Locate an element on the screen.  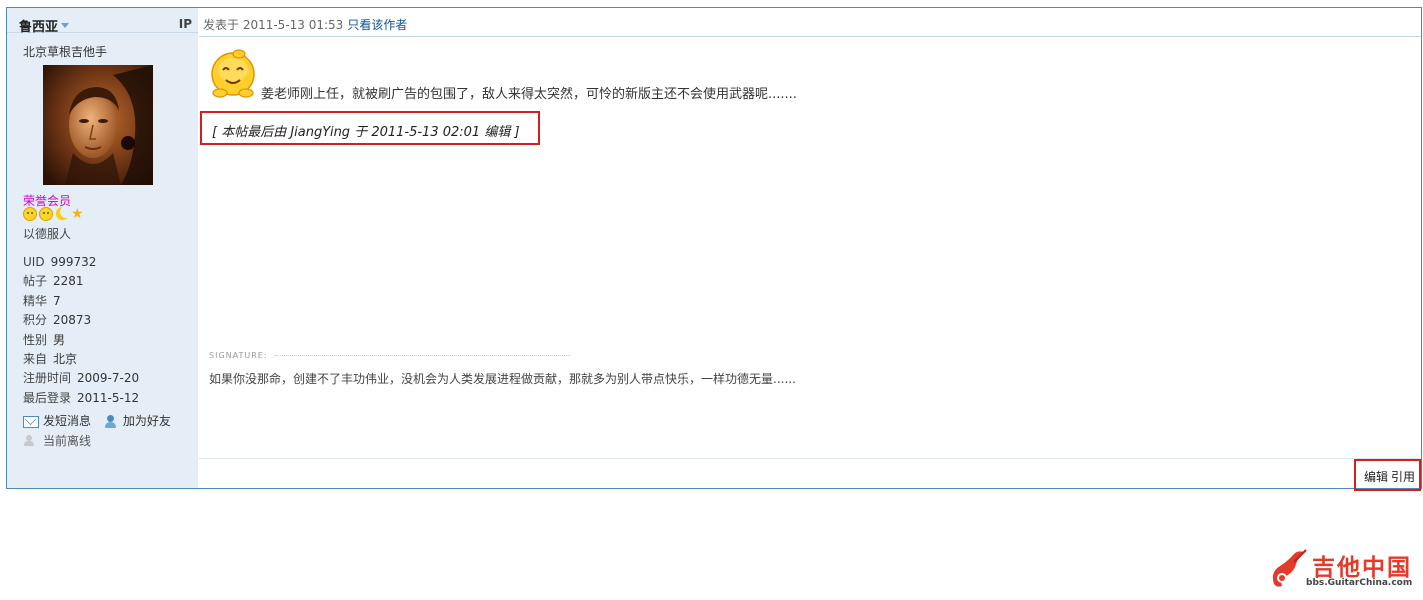
send-pm-link: 发短消息 is located at coordinates (57, 420).